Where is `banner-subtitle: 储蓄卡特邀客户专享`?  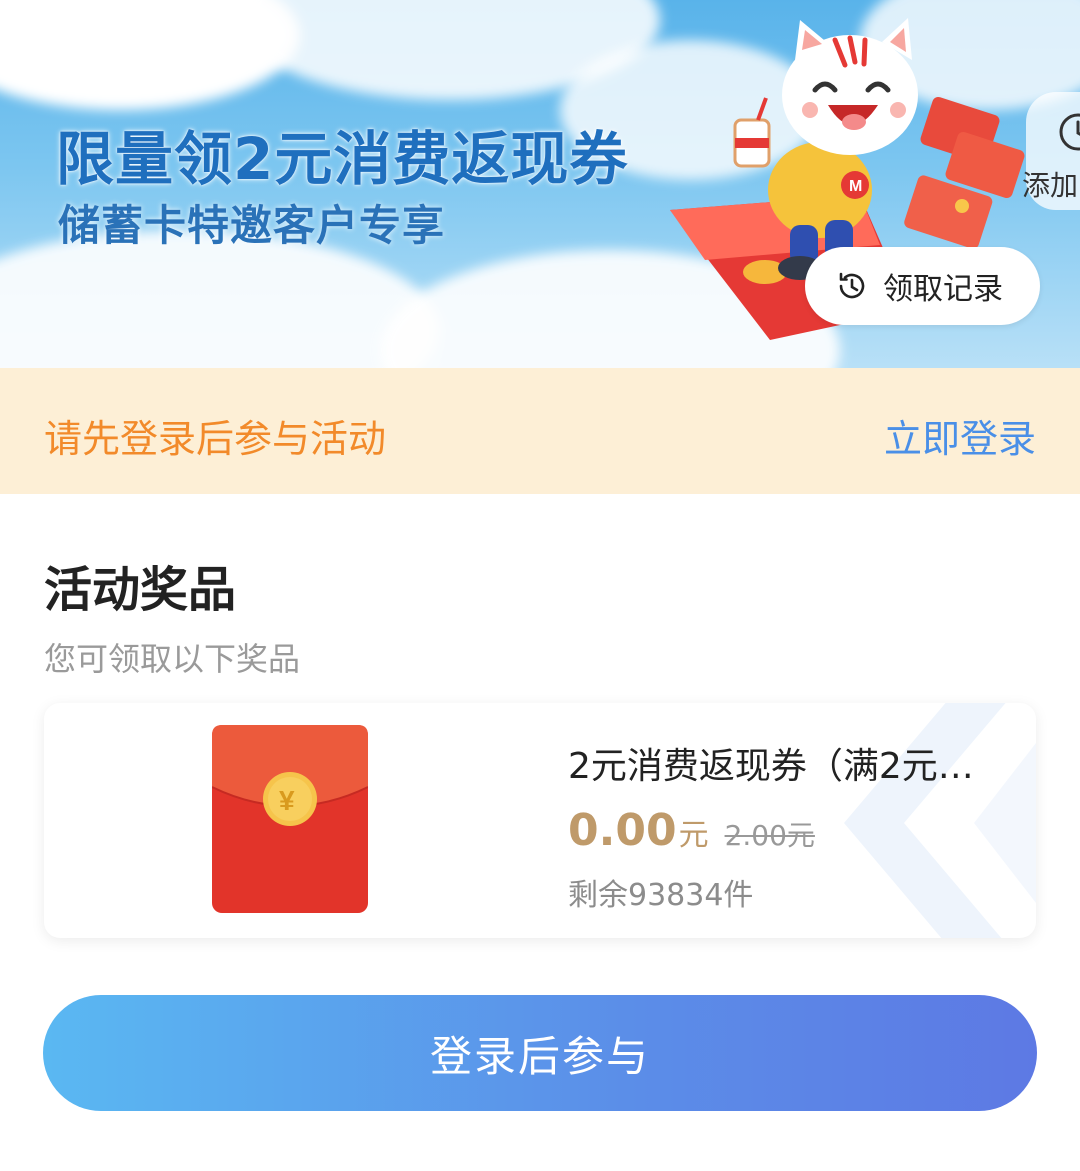 banner-subtitle: 储蓄卡特邀客户专享 is located at coordinates (252, 225).